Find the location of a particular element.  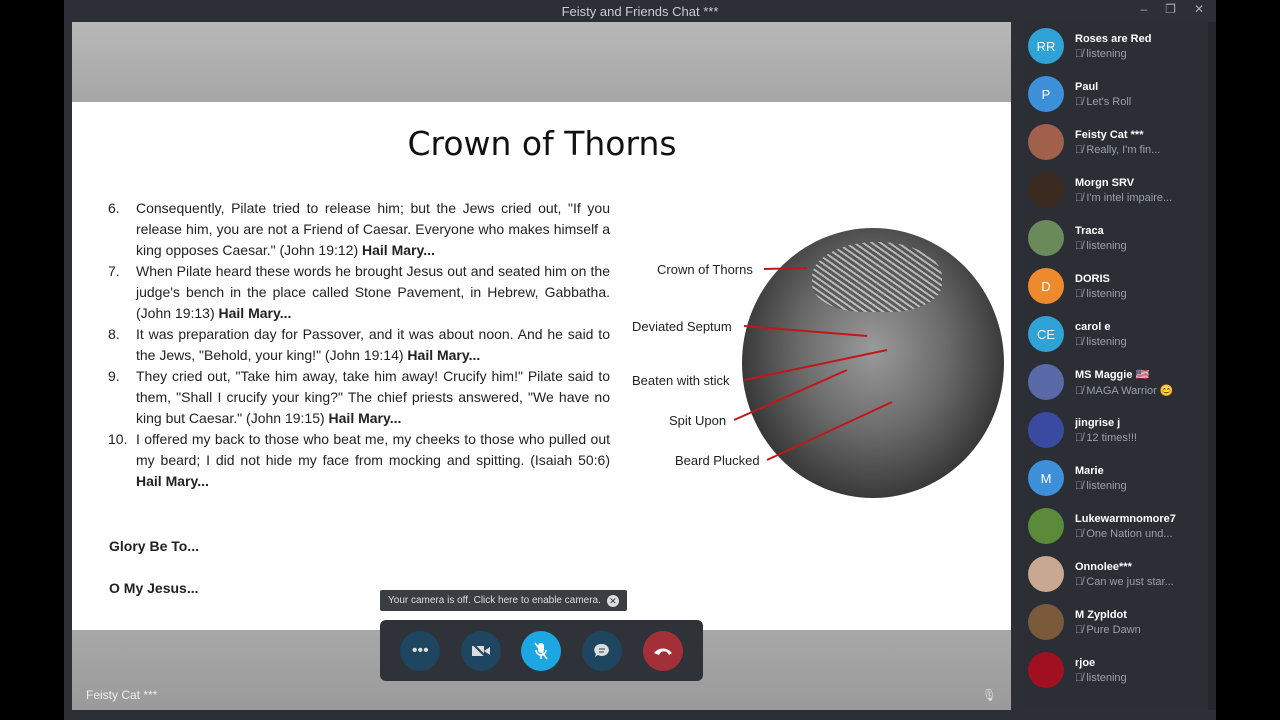

mute-toggle-button is located at coordinates (541, 650).